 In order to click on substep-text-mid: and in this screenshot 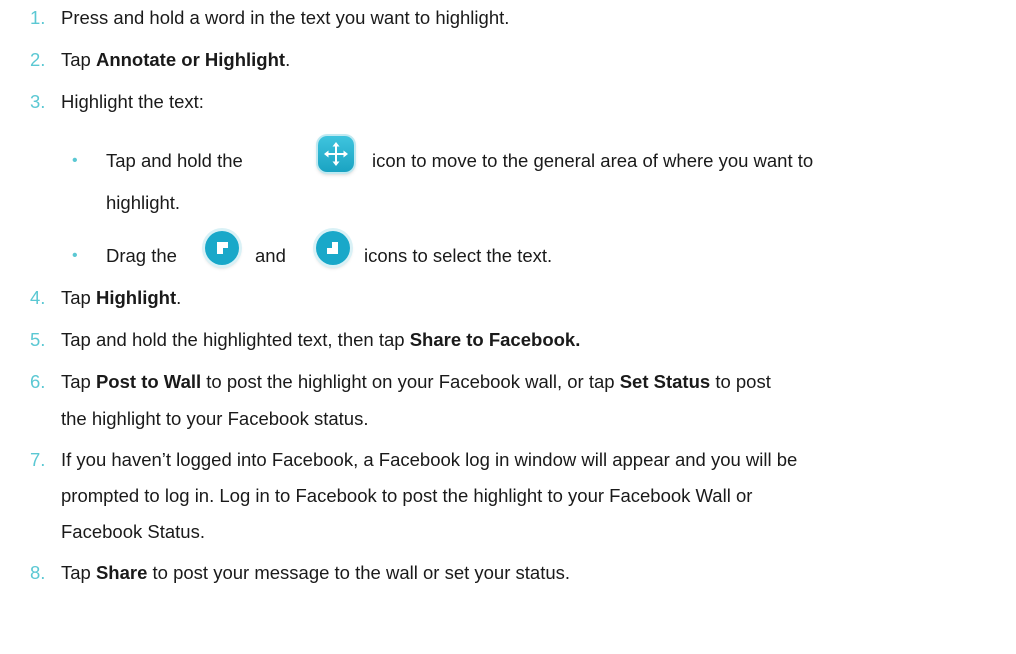, I will do `click(270, 255)`.